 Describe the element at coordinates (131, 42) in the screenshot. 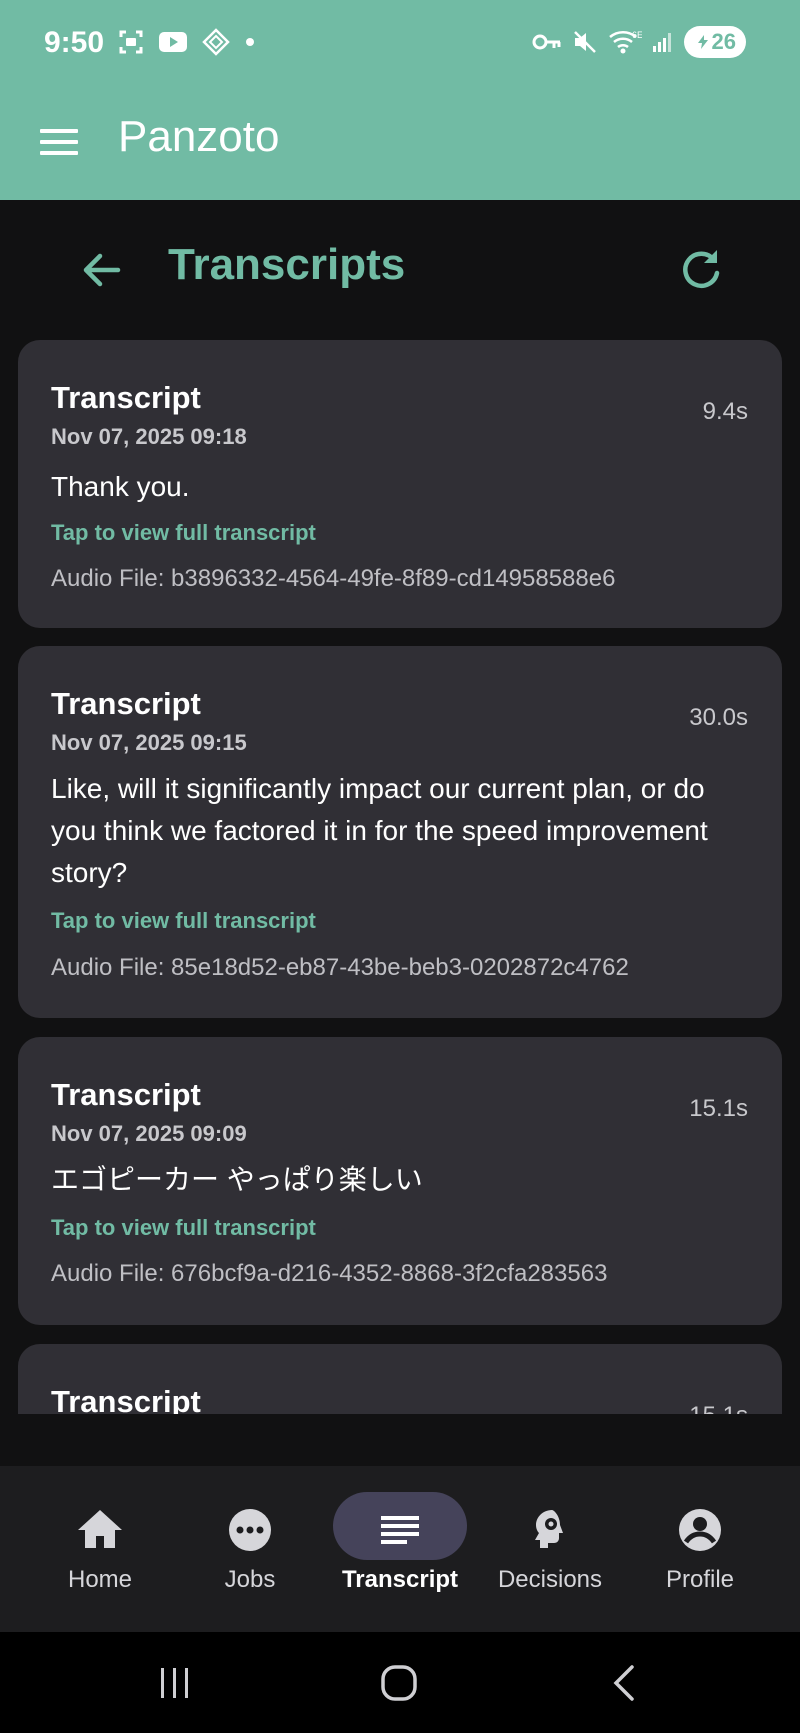

I see `screenshot-icon` at that location.